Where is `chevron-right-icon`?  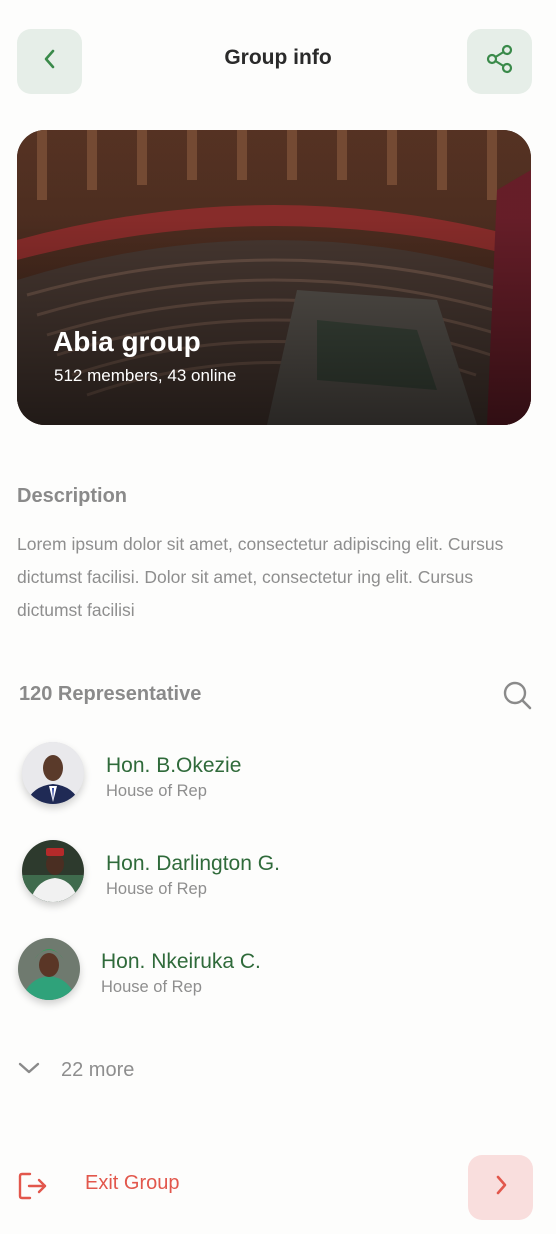 chevron-right-icon is located at coordinates (501, 1187).